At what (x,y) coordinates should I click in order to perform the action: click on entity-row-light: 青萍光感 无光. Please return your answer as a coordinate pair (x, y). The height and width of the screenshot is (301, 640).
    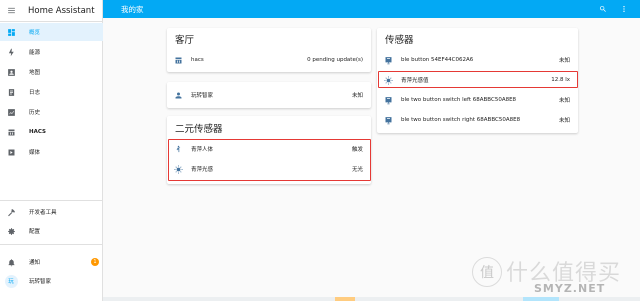
    Looking at the image, I should click on (269, 169).